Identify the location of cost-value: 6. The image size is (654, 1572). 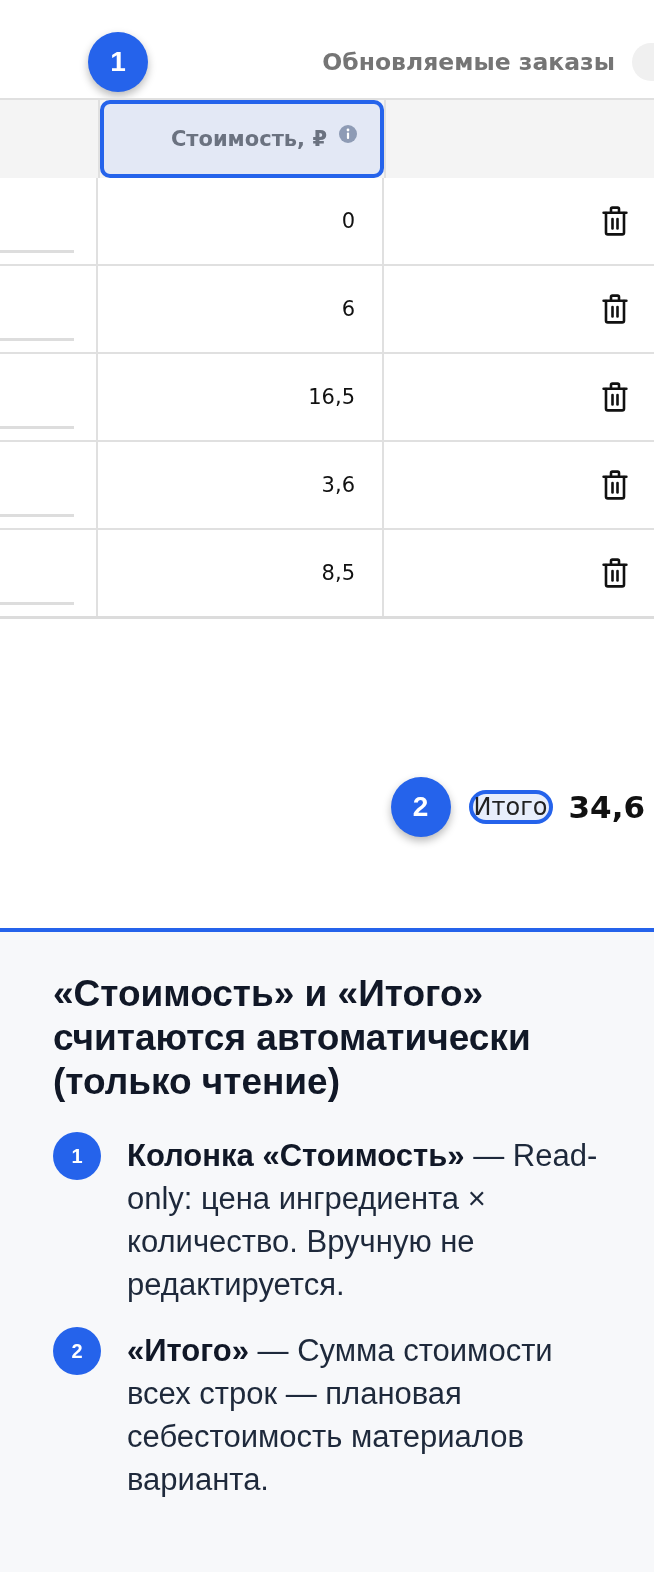
(348, 309).